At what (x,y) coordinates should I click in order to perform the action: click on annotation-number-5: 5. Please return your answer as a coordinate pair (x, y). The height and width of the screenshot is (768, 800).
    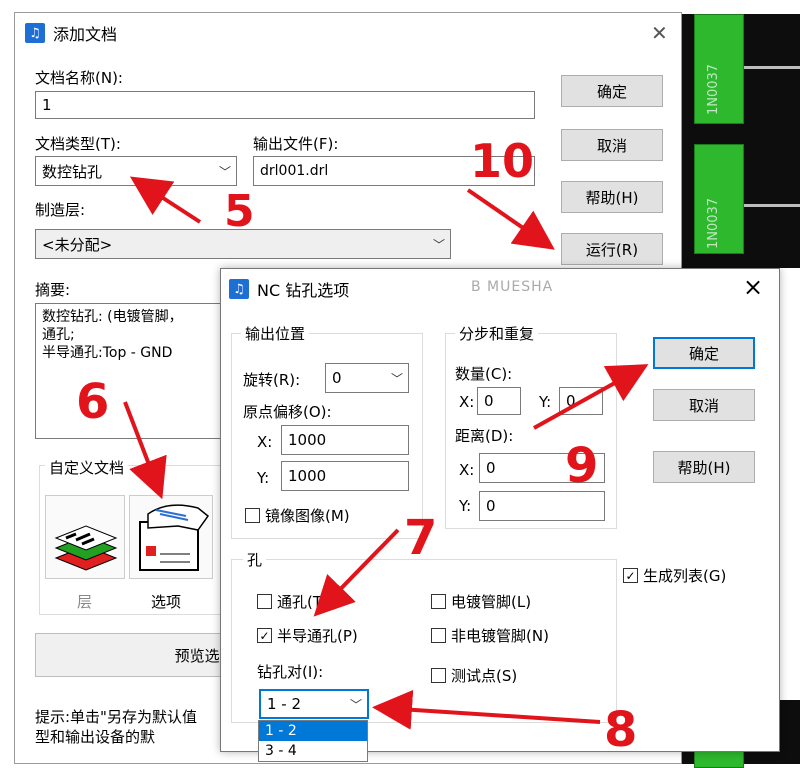
    Looking at the image, I should click on (239, 211).